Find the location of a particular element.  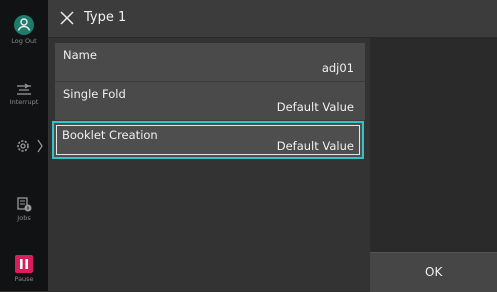

close-icon is located at coordinates (67, 18).